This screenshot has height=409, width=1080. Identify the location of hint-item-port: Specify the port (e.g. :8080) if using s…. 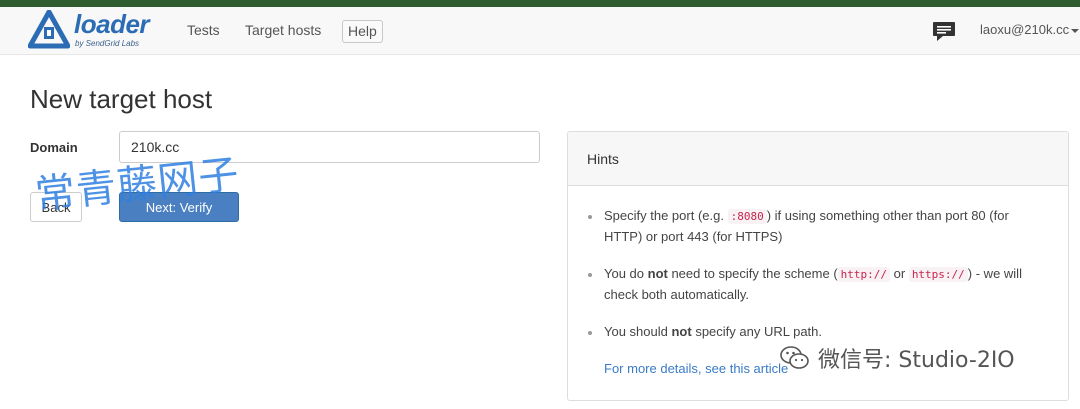
(818, 226).